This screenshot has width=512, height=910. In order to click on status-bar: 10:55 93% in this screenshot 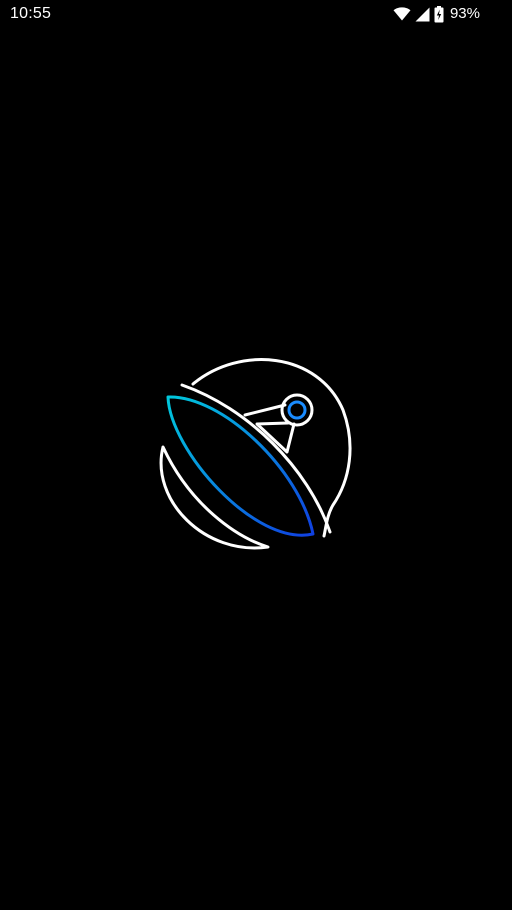, I will do `click(256, 14)`.